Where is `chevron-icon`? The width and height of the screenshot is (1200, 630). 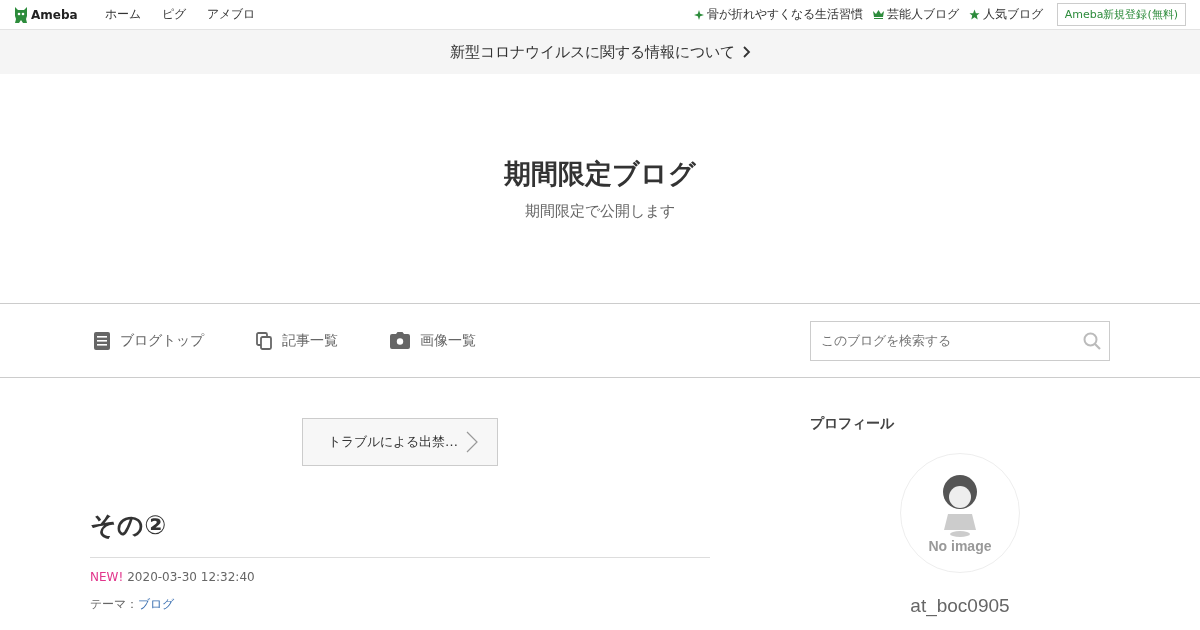 chevron-icon is located at coordinates (472, 442).